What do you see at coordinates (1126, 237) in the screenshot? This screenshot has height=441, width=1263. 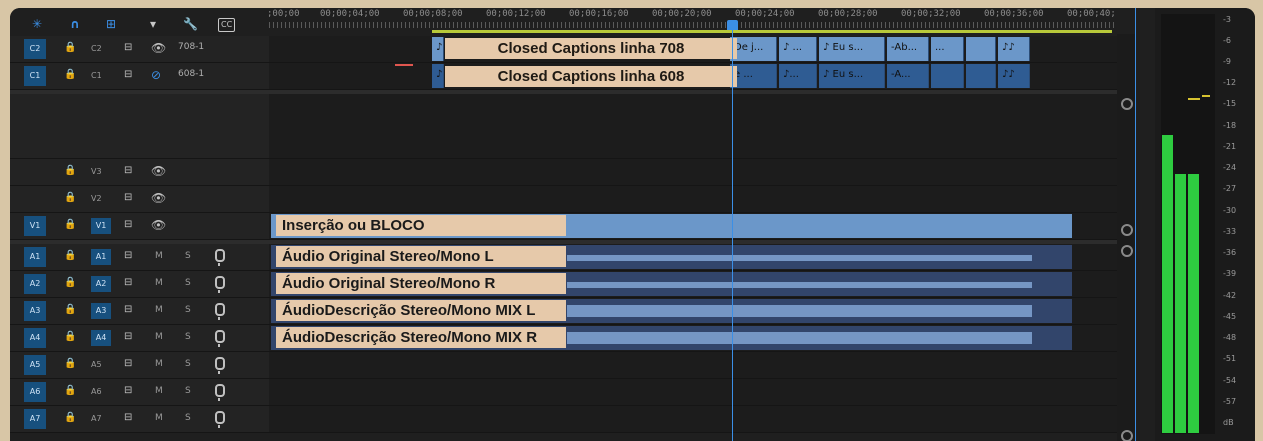 I see `vertical-scrollbar` at bounding box center [1126, 237].